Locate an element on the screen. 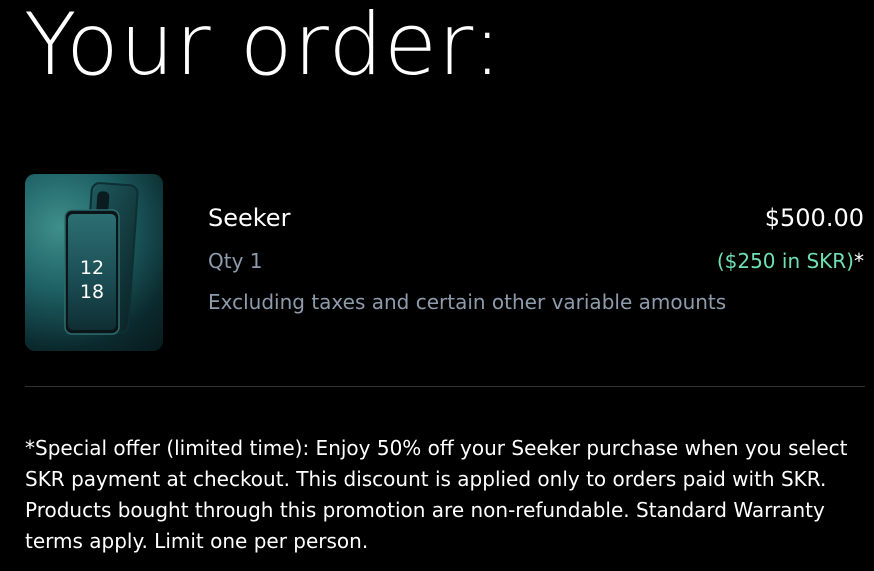  skr-price: ($250 in SKR)* is located at coordinates (790, 261).